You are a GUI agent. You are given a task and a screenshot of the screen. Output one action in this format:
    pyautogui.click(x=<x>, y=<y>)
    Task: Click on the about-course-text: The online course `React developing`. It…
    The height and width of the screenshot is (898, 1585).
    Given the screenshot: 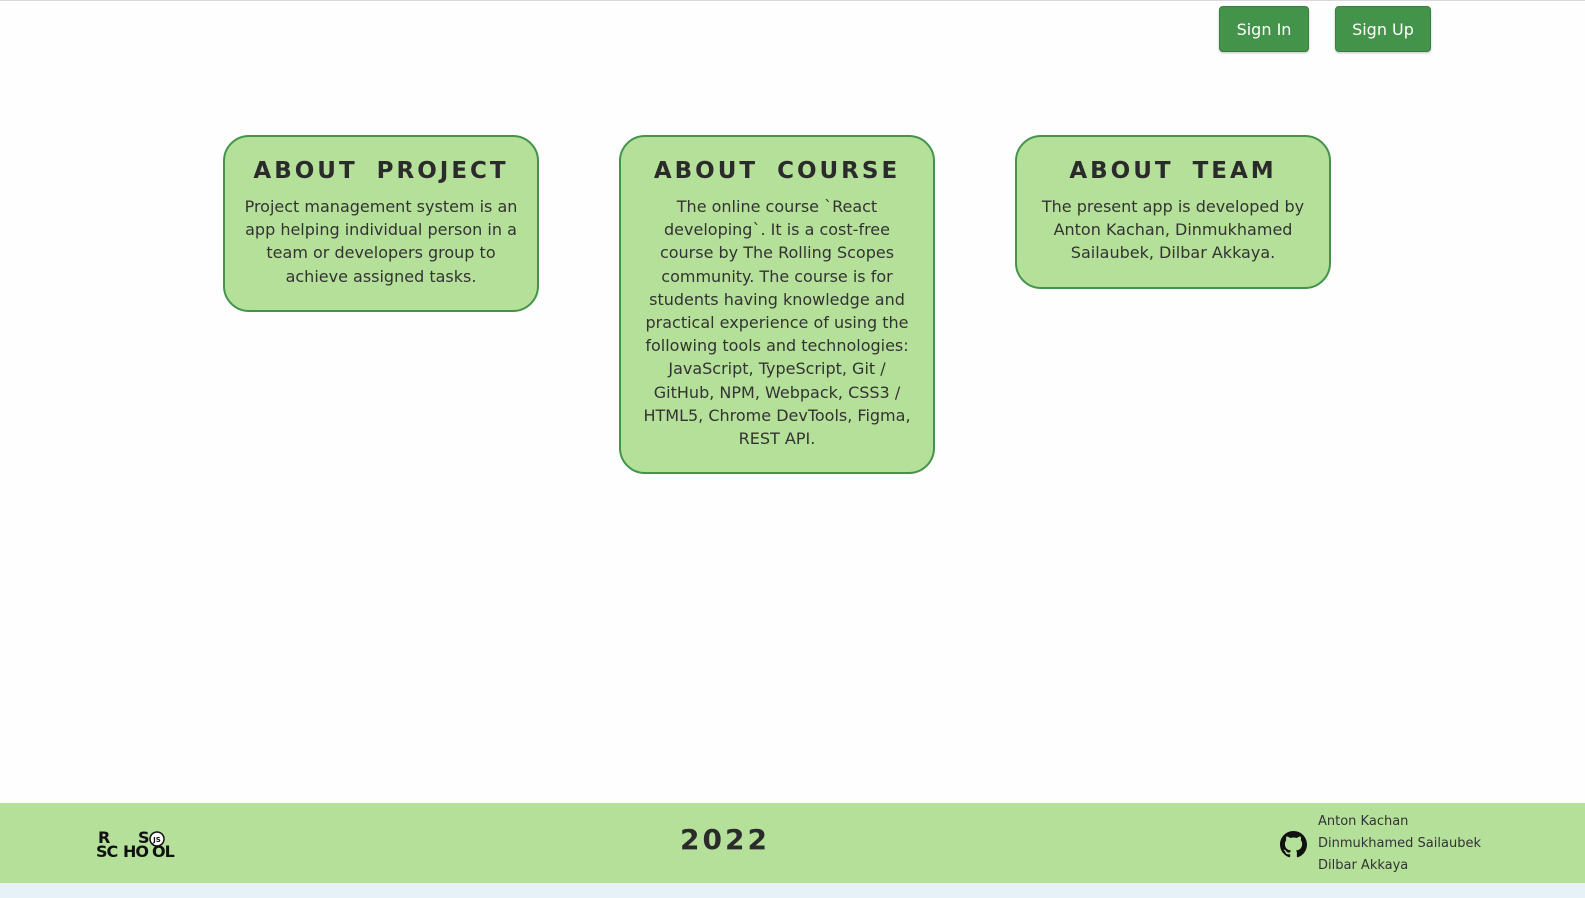 What is the action you would take?
    pyautogui.click(x=777, y=323)
    